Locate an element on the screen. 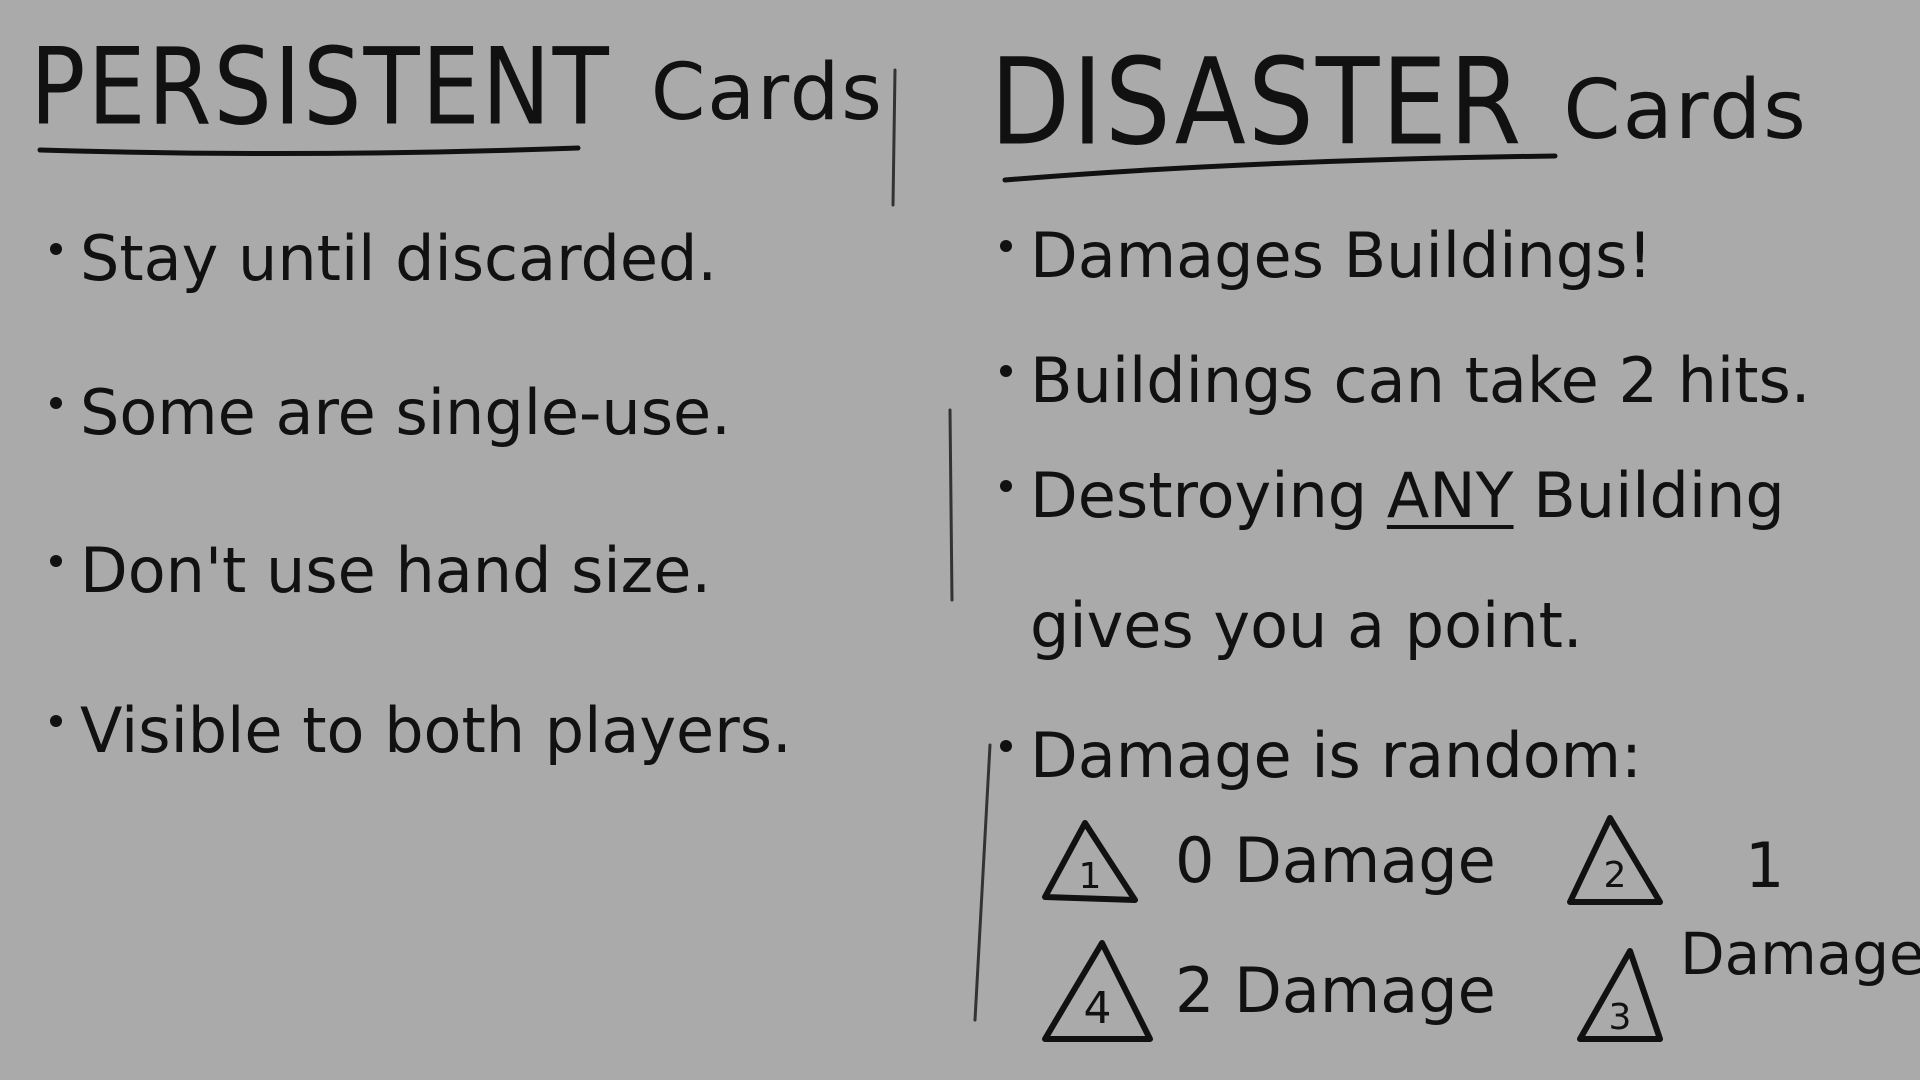  bullet-text: Some are single-use. is located at coordinates (405, 412).